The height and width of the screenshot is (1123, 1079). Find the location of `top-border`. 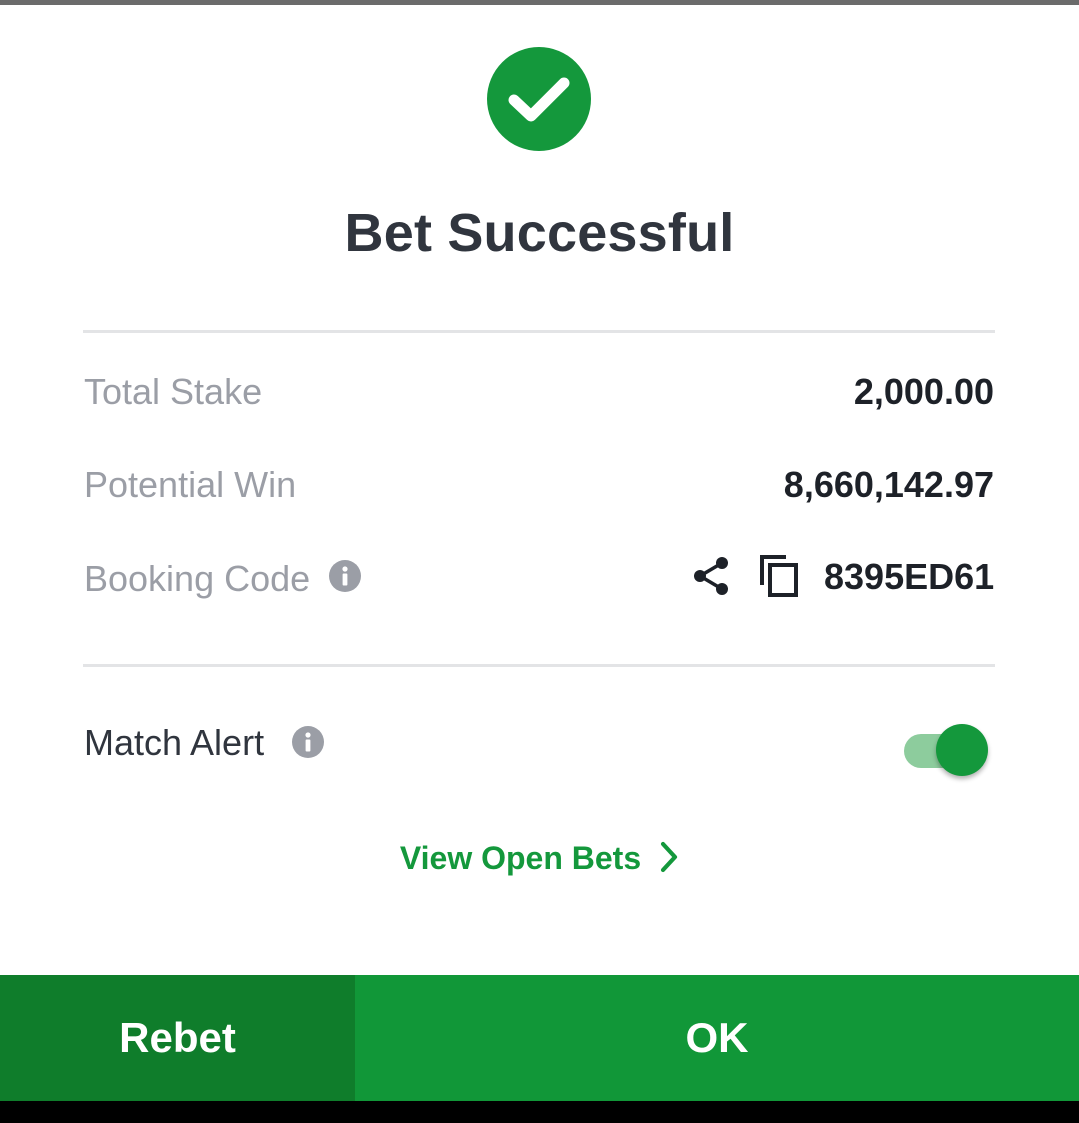

top-border is located at coordinates (539, 2).